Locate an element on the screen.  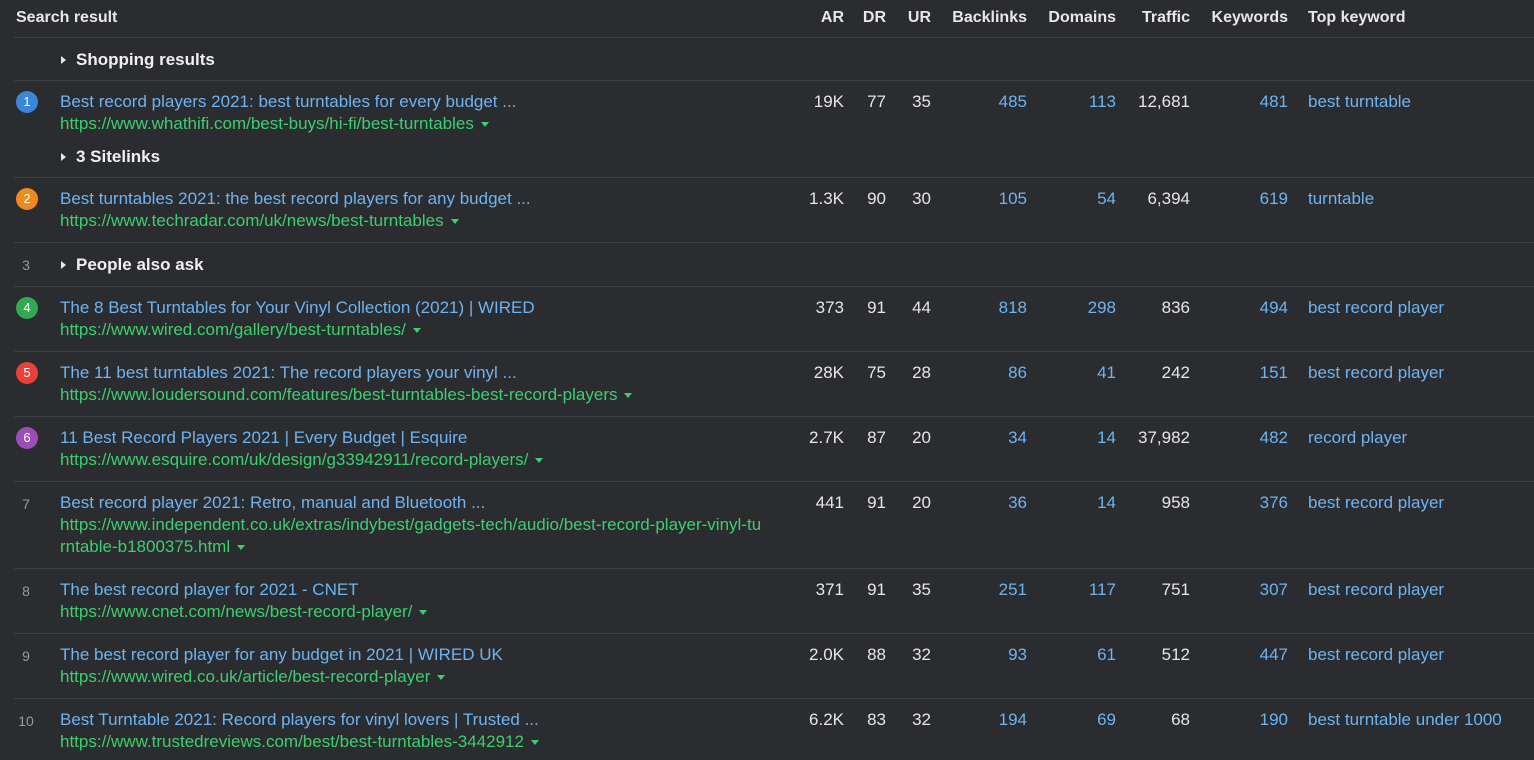
domains-link: 298 is located at coordinates (1074, 308).